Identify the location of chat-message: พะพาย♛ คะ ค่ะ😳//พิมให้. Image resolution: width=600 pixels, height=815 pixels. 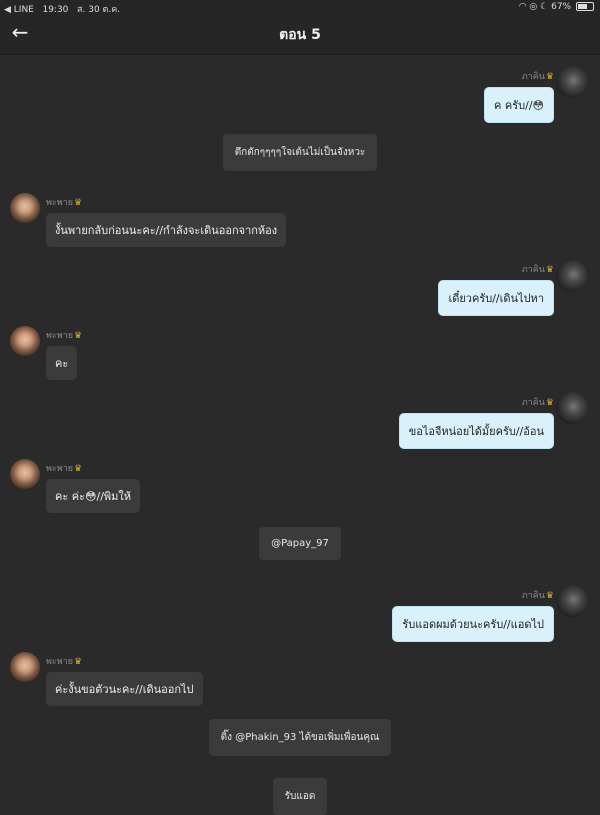
(93, 487).